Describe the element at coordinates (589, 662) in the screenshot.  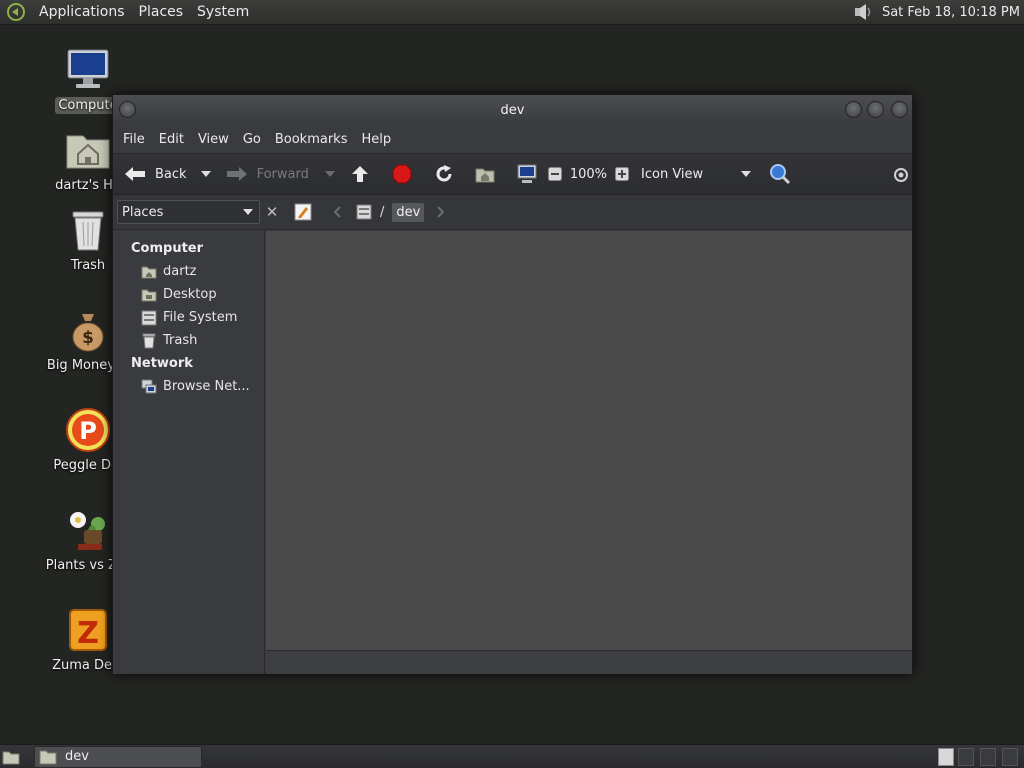
I see `status-bar` at that location.